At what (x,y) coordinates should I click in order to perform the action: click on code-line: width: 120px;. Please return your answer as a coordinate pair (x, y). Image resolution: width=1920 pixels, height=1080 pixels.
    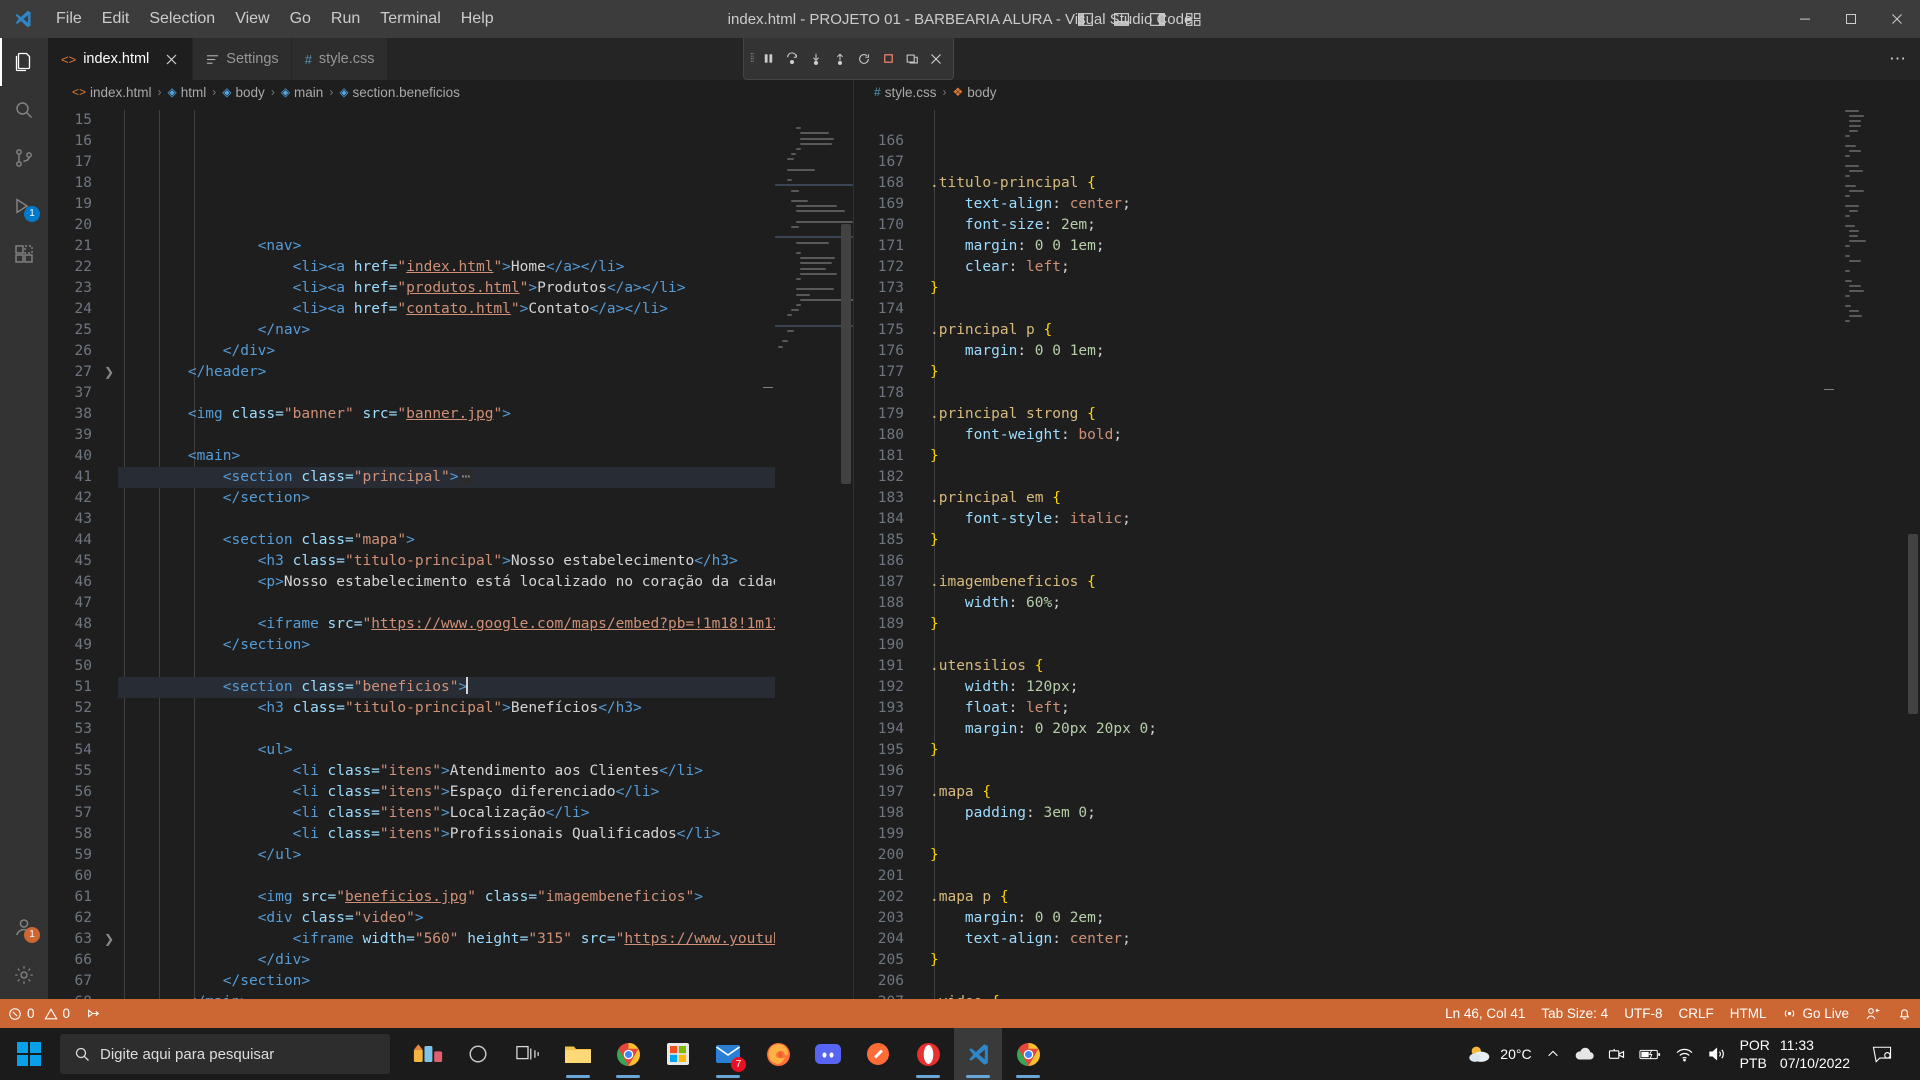
    Looking at the image, I should click on (1386, 687).